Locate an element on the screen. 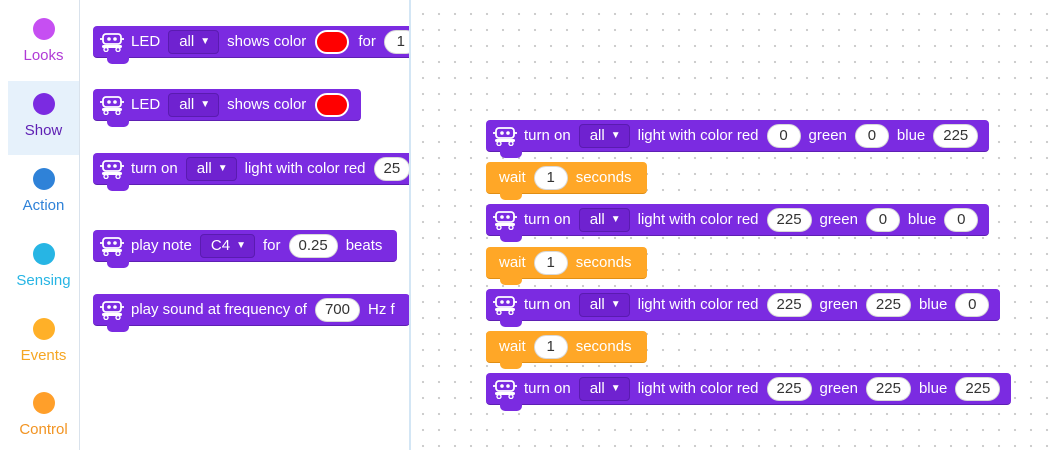 The height and width of the screenshot is (450, 1053). block-text: Hz f is located at coordinates (381, 309).